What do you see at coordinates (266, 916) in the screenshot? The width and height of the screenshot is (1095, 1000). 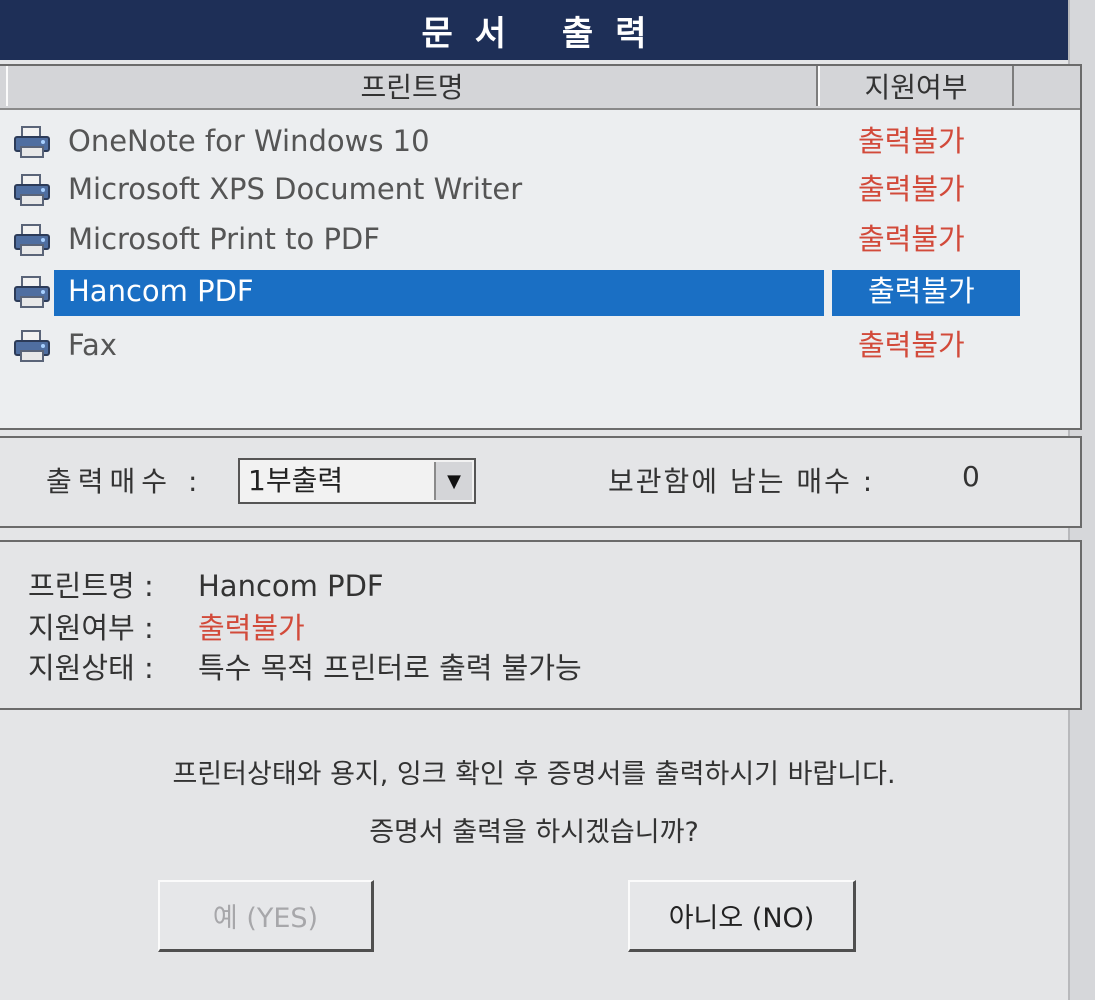 I see `yes-button: 예 (YES)` at bounding box center [266, 916].